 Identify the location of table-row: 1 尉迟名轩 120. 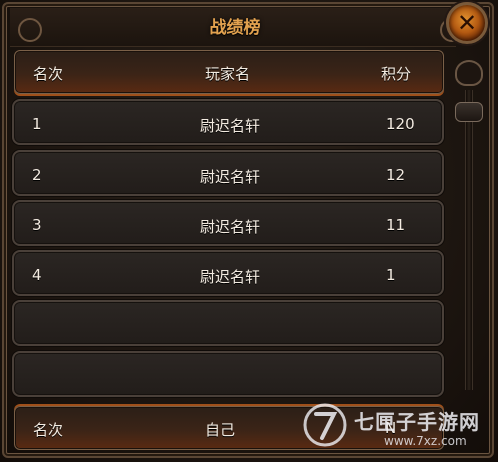
(228, 122).